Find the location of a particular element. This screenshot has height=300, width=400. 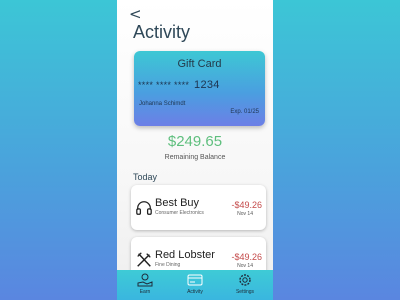

nav-label: Activity is located at coordinates (195, 292).